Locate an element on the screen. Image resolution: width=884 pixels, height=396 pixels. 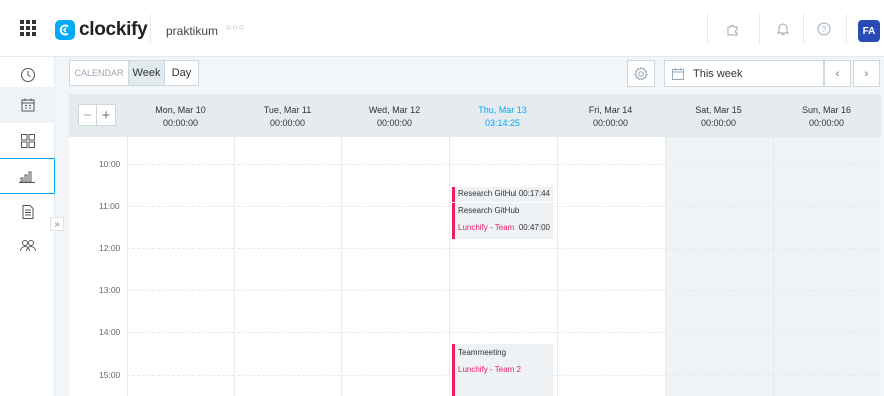
view-switcher: CALENDAR Week Day is located at coordinates (134, 73).